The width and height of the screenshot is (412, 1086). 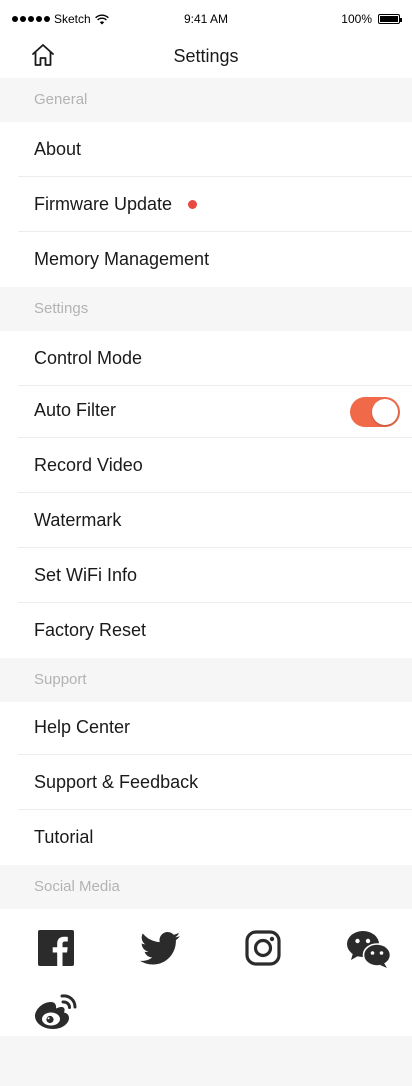 I want to click on settings-item-about: About, so click(x=206, y=149).